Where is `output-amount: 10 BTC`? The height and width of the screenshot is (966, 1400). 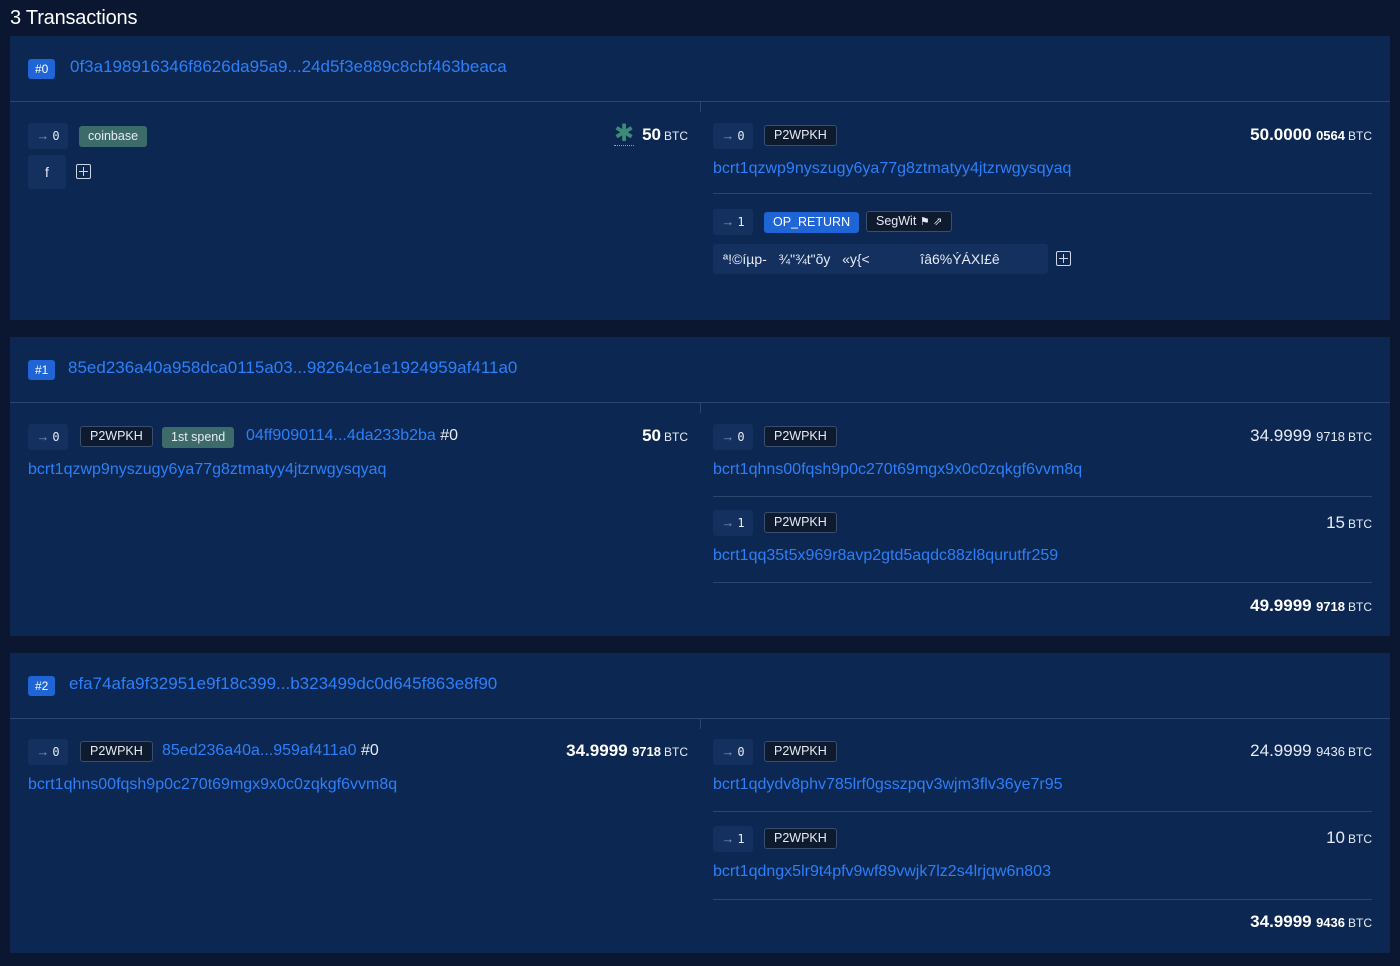 output-amount: 10 BTC is located at coordinates (1349, 837).